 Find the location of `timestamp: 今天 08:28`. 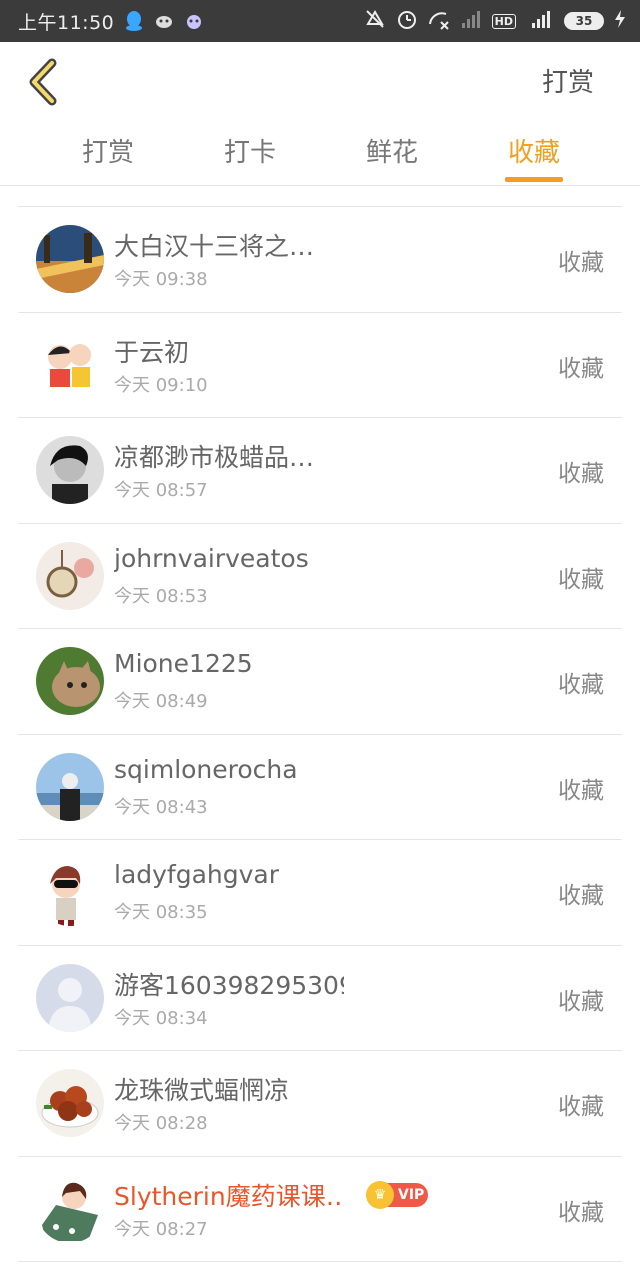

timestamp: 今天 08:28 is located at coordinates (161, 1123).